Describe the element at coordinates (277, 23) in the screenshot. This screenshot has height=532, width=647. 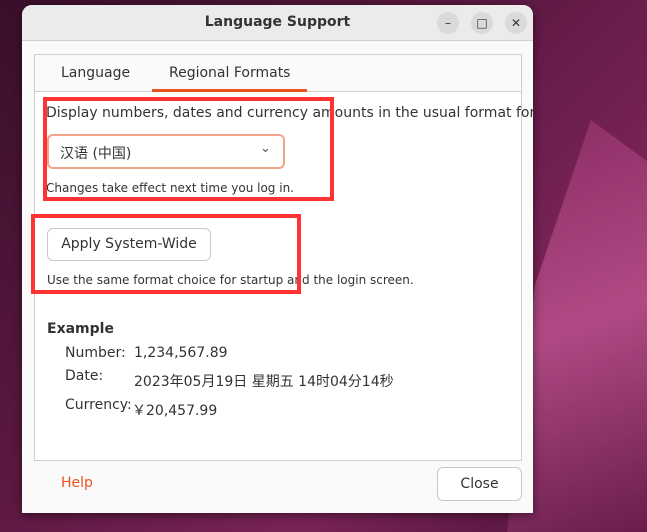
I see `title-bar: Language Support – □ ✕` at that location.